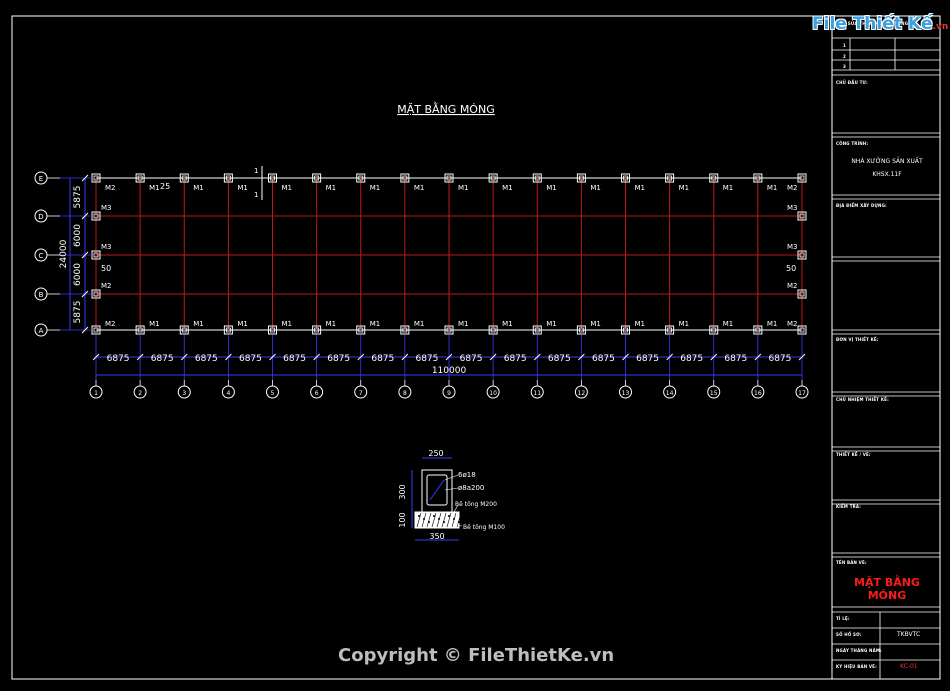  Describe the element at coordinates (162, 359) in the screenshot. I see `dim-text-span-2: 6875` at that location.